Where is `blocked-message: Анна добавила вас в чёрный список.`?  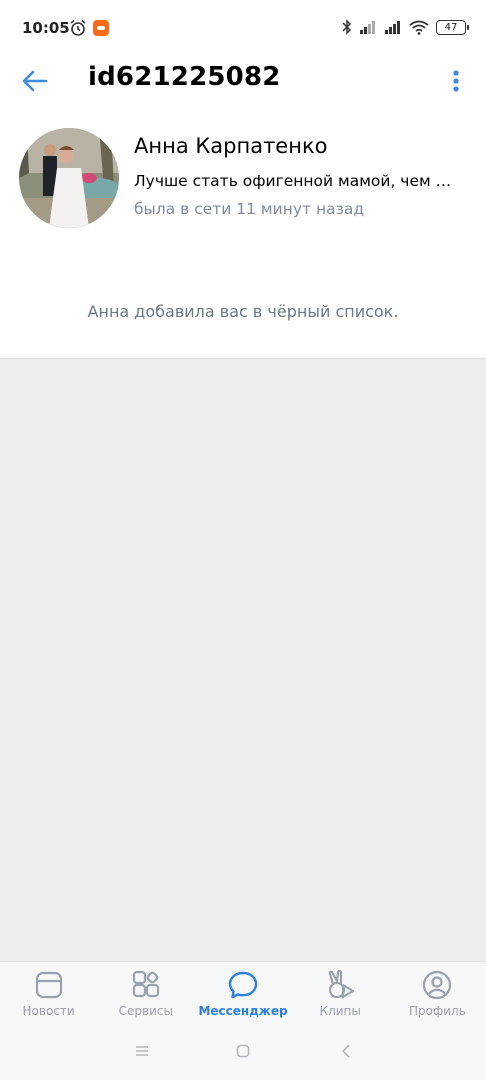
blocked-message: Анна добавила вас в чёрный список. is located at coordinates (243, 311).